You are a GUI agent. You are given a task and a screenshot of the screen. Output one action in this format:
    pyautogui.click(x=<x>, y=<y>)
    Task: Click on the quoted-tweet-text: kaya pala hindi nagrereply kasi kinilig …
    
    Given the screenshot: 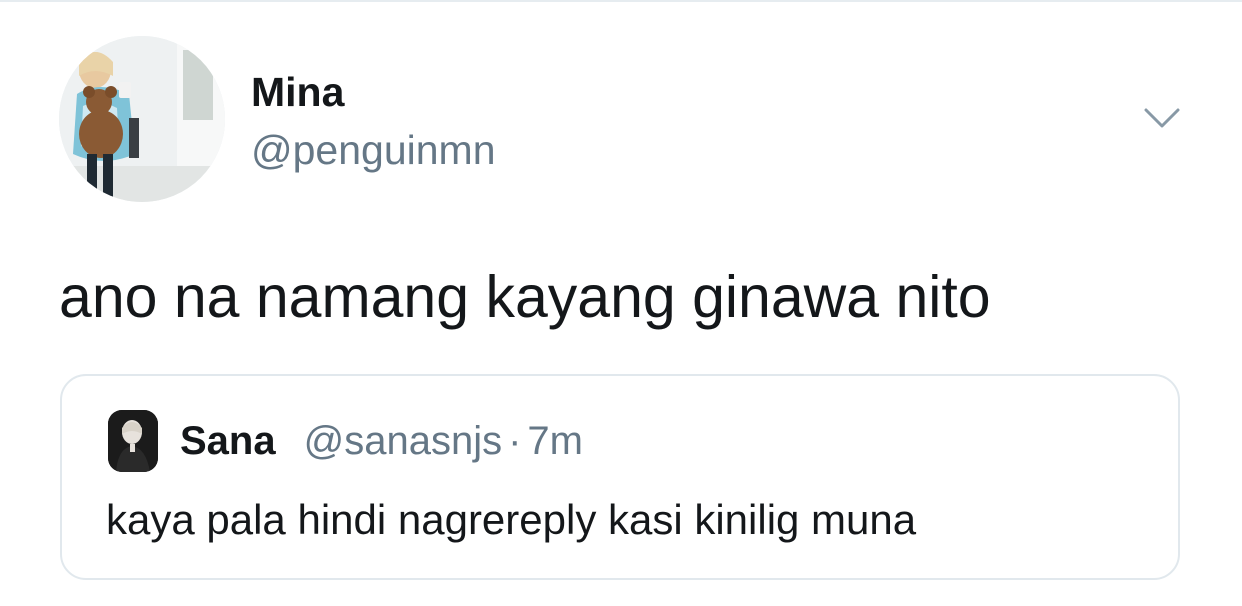 What is the action you would take?
    pyautogui.click(x=511, y=519)
    